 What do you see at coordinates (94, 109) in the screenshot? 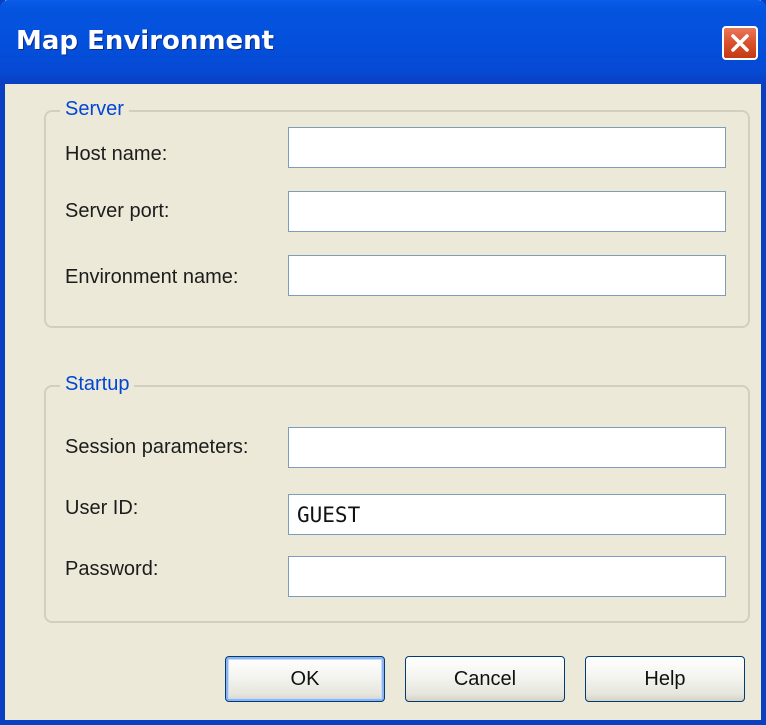
I see `server-group-legend: Server` at bounding box center [94, 109].